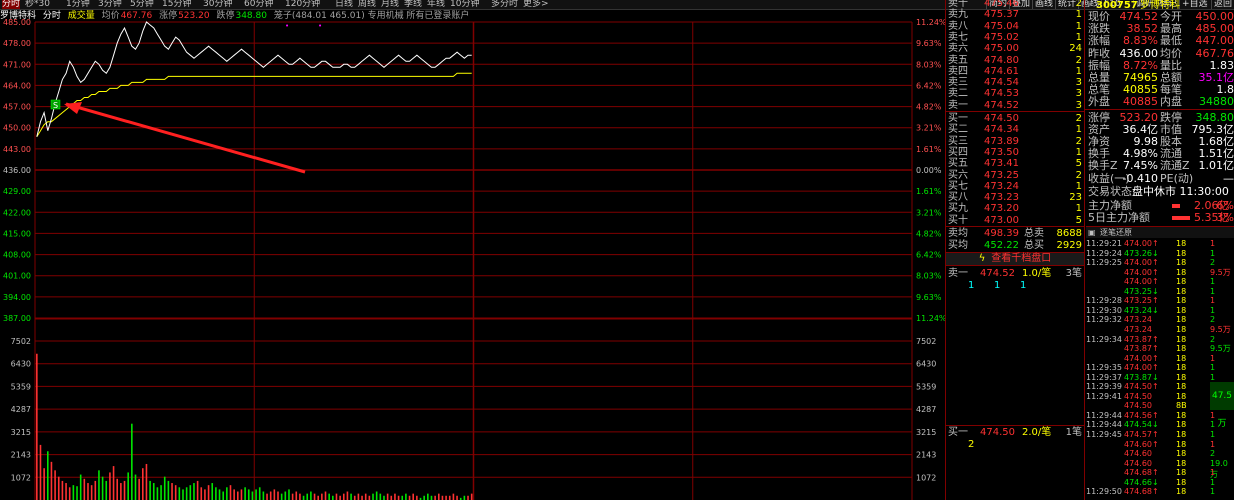 The image size is (1234, 500). I want to click on tick-time: 11:29:50, so click(1104, 492).